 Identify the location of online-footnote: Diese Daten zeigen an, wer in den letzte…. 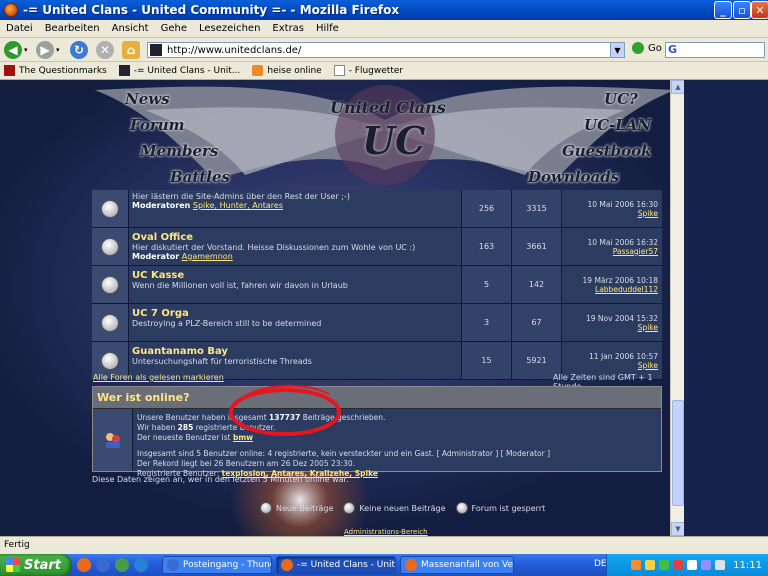
(220, 479).